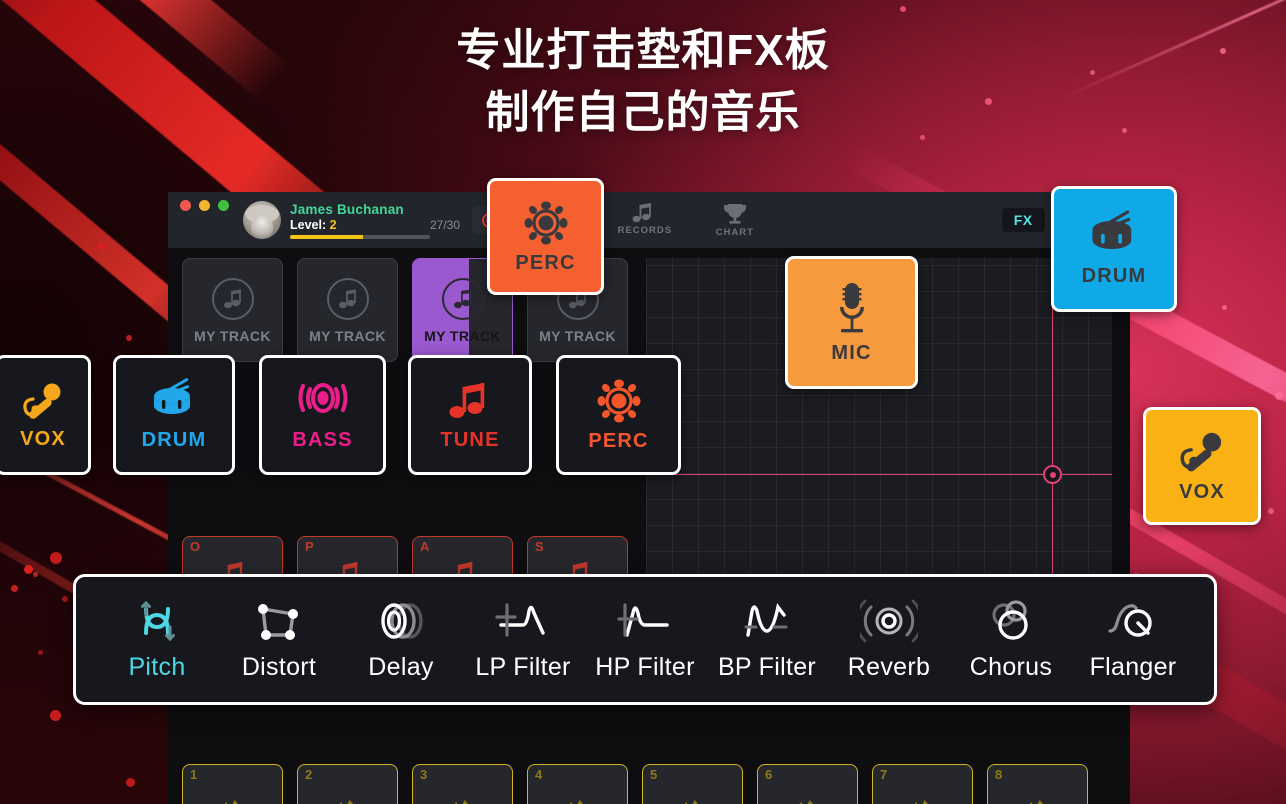 This screenshot has width=1286, height=804. I want to click on instrument-tile-tune: TUNE, so click(470, 415).